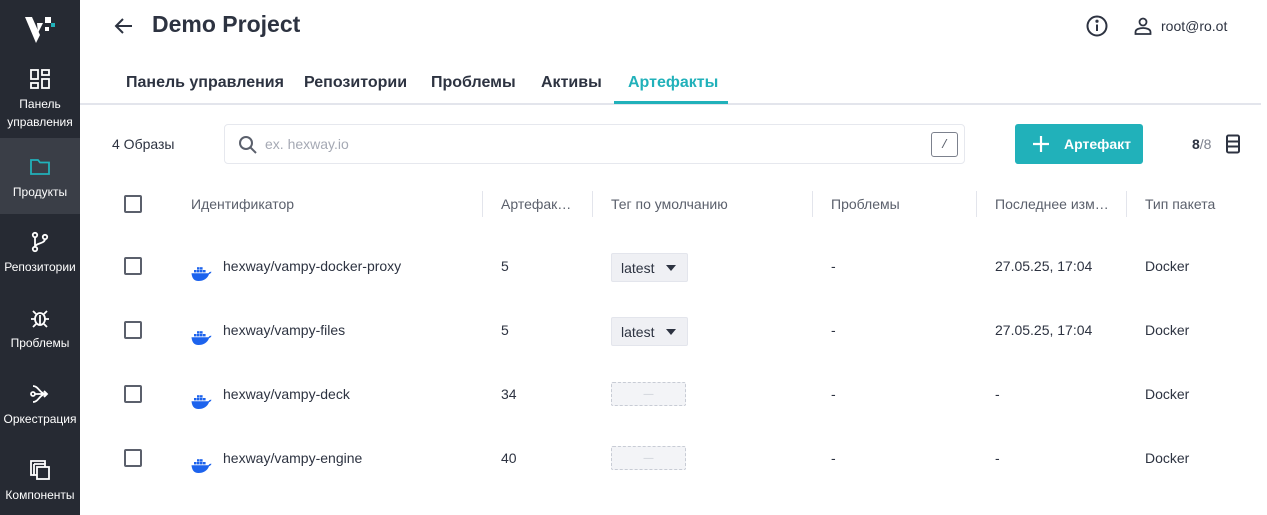 The width and height of the screenshot is (1267, 515). Describe the element at coordinates (40, 483) in the screenshot. I see `sidebar-item-components: Компоненты` at that location.